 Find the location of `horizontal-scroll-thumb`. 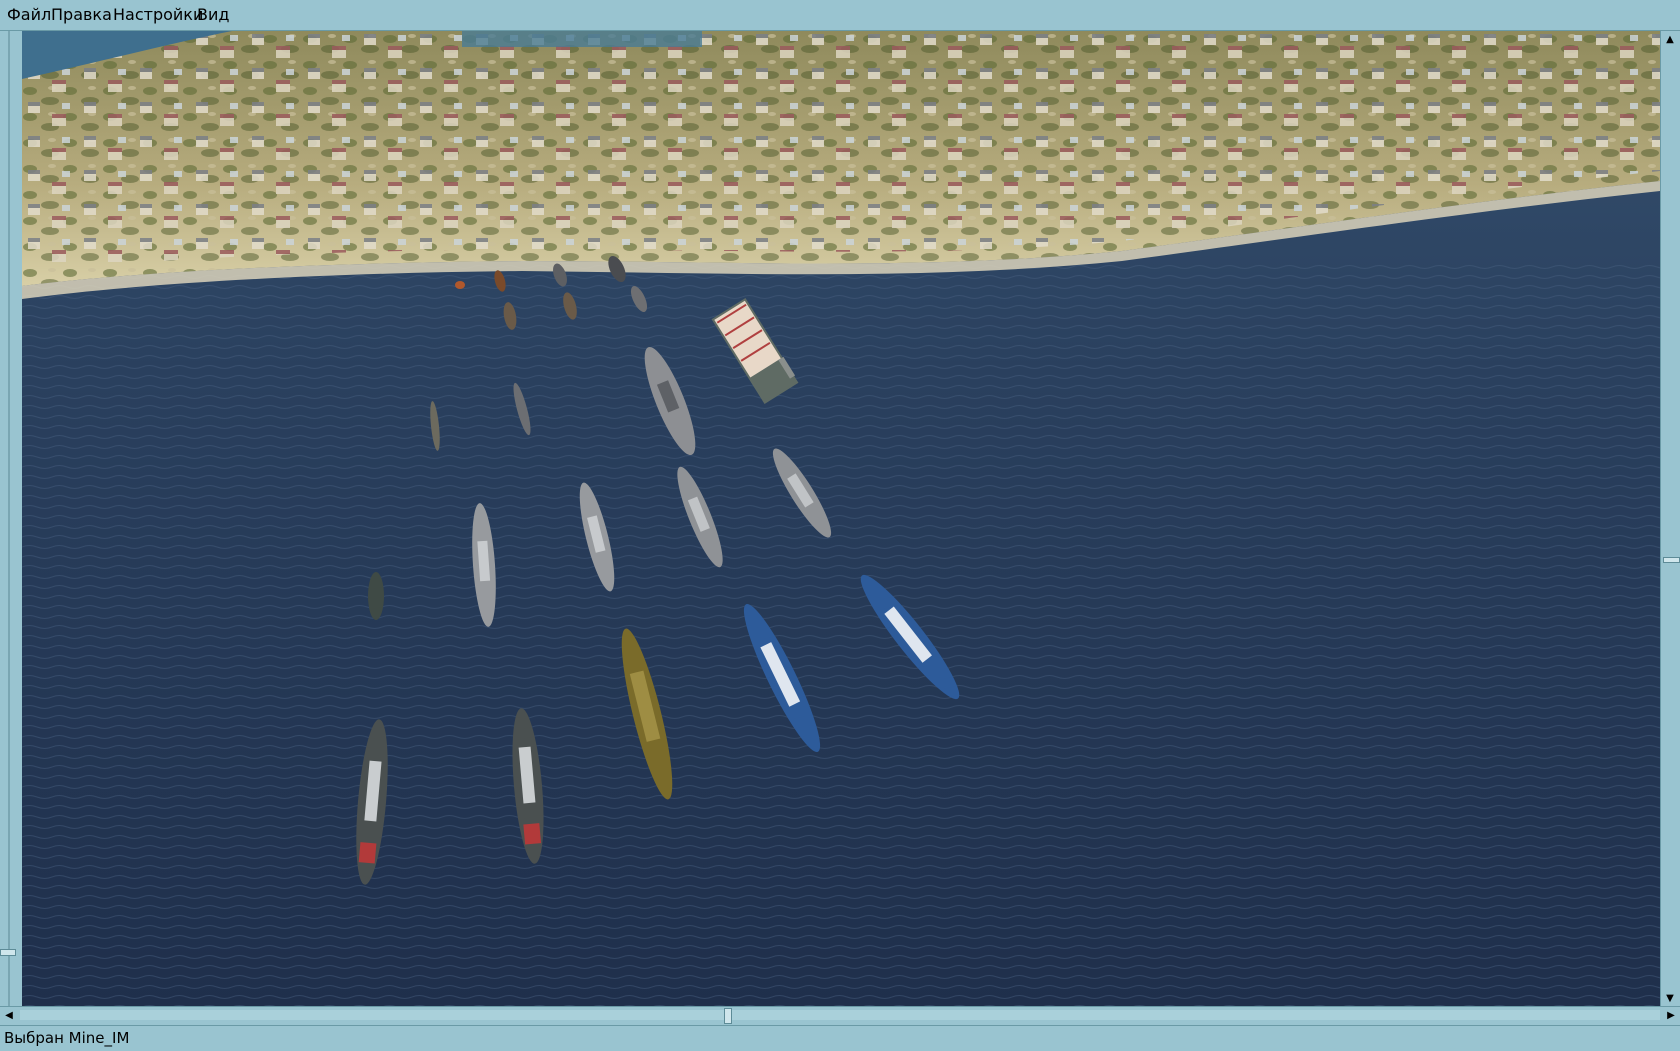

horizontal-scroll-thumb is located at coordinates (728, 1016).